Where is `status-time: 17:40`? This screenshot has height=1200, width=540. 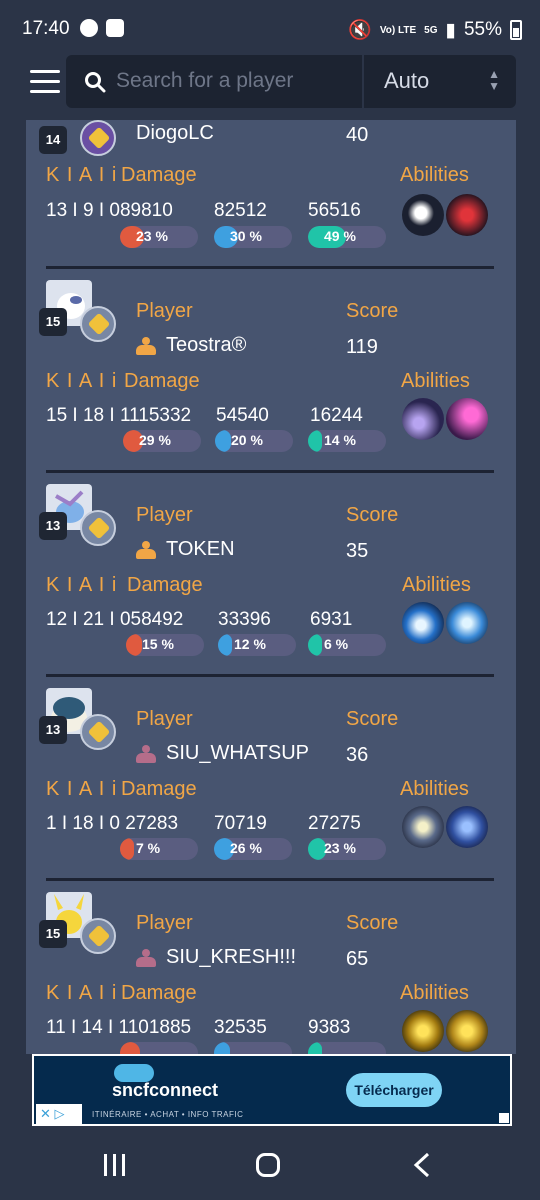 status-time: 17:40 is located at coordinates (46, 28).